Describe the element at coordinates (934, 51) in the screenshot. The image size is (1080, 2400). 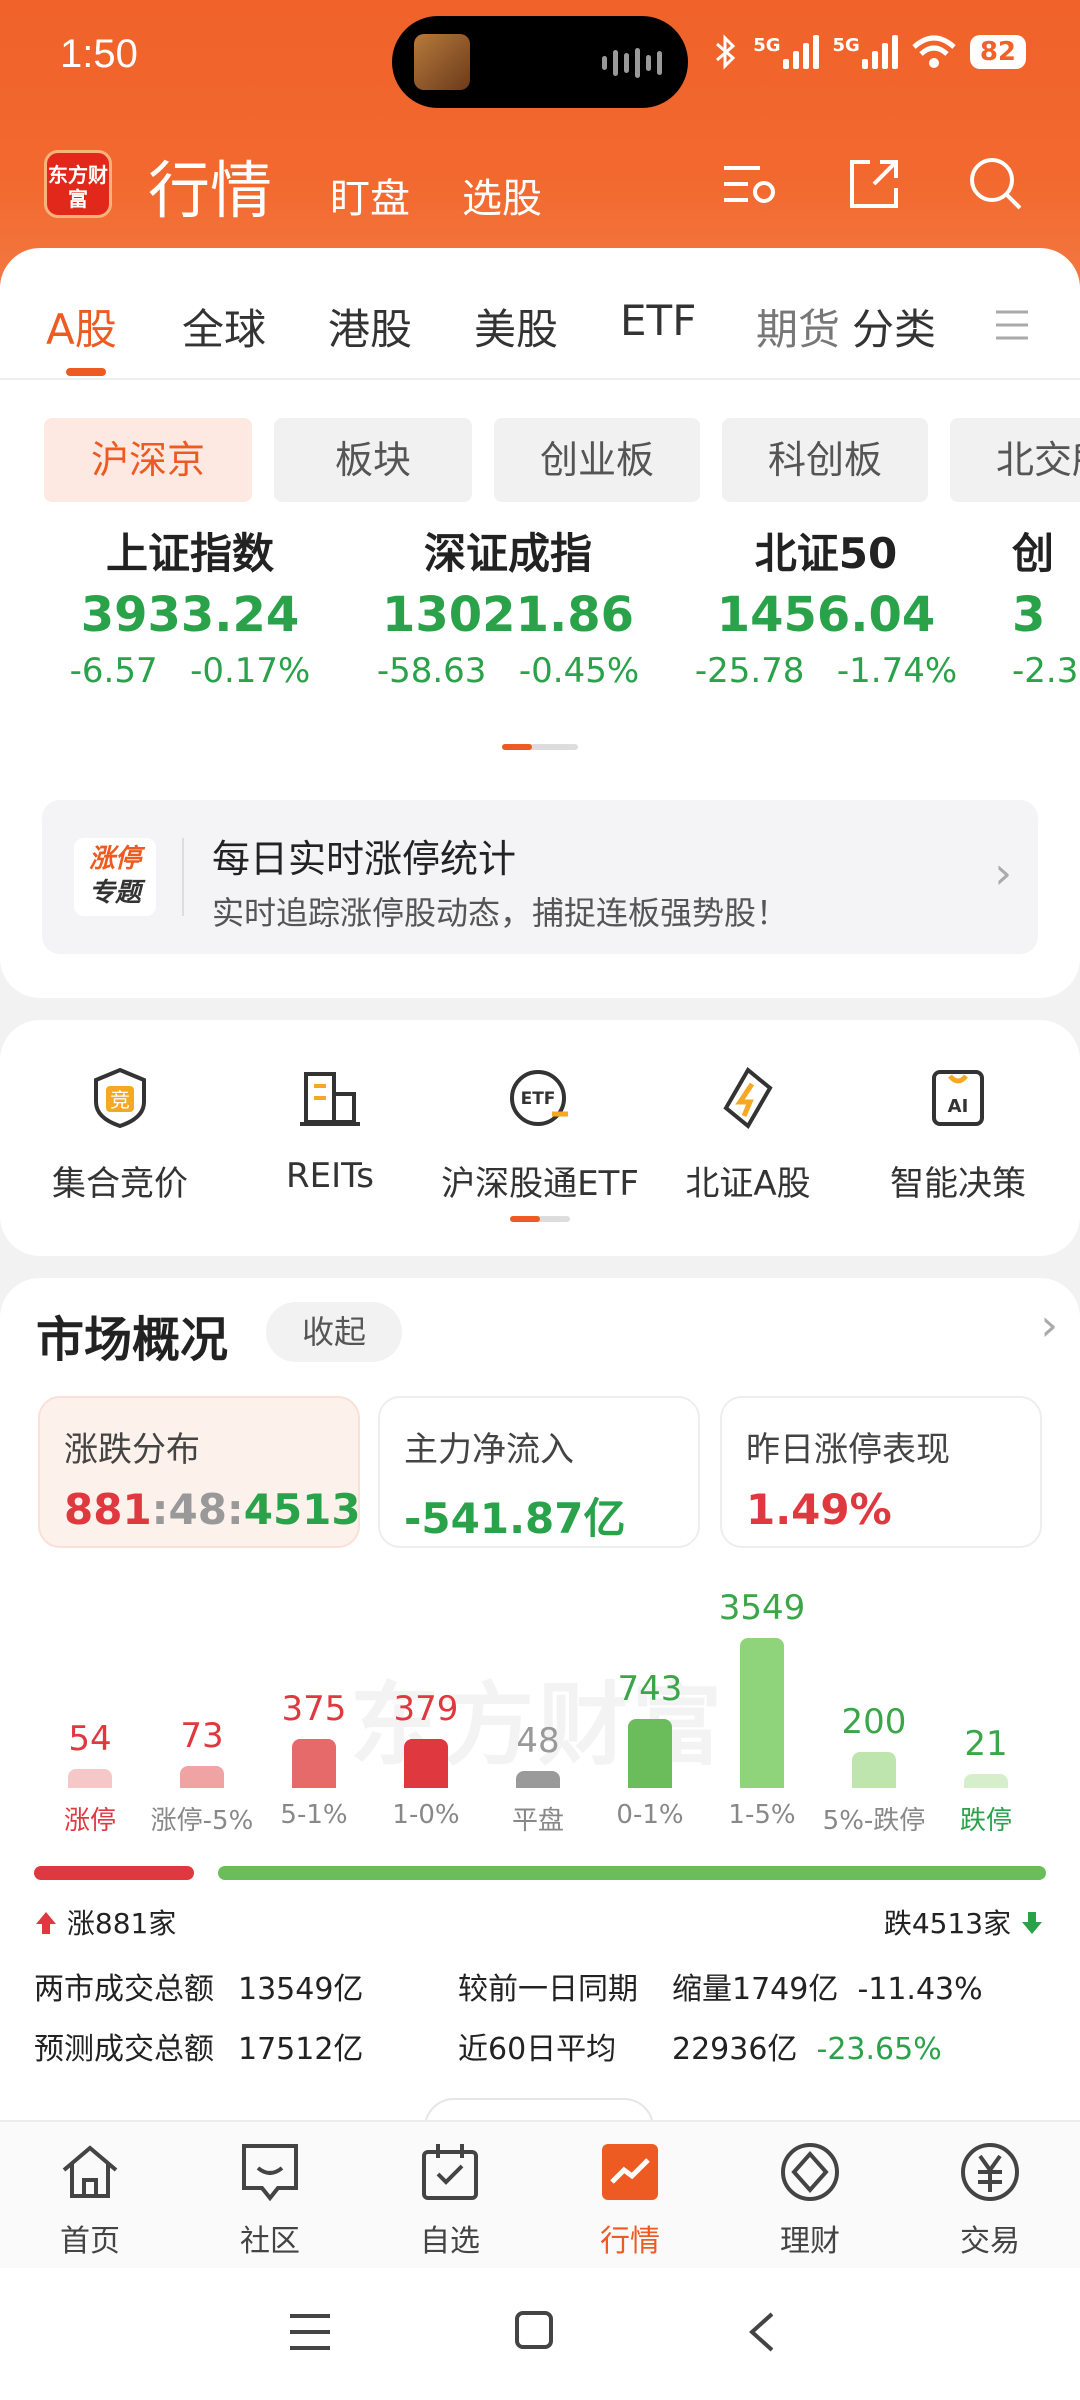
I see `wifi-icon` at that location.